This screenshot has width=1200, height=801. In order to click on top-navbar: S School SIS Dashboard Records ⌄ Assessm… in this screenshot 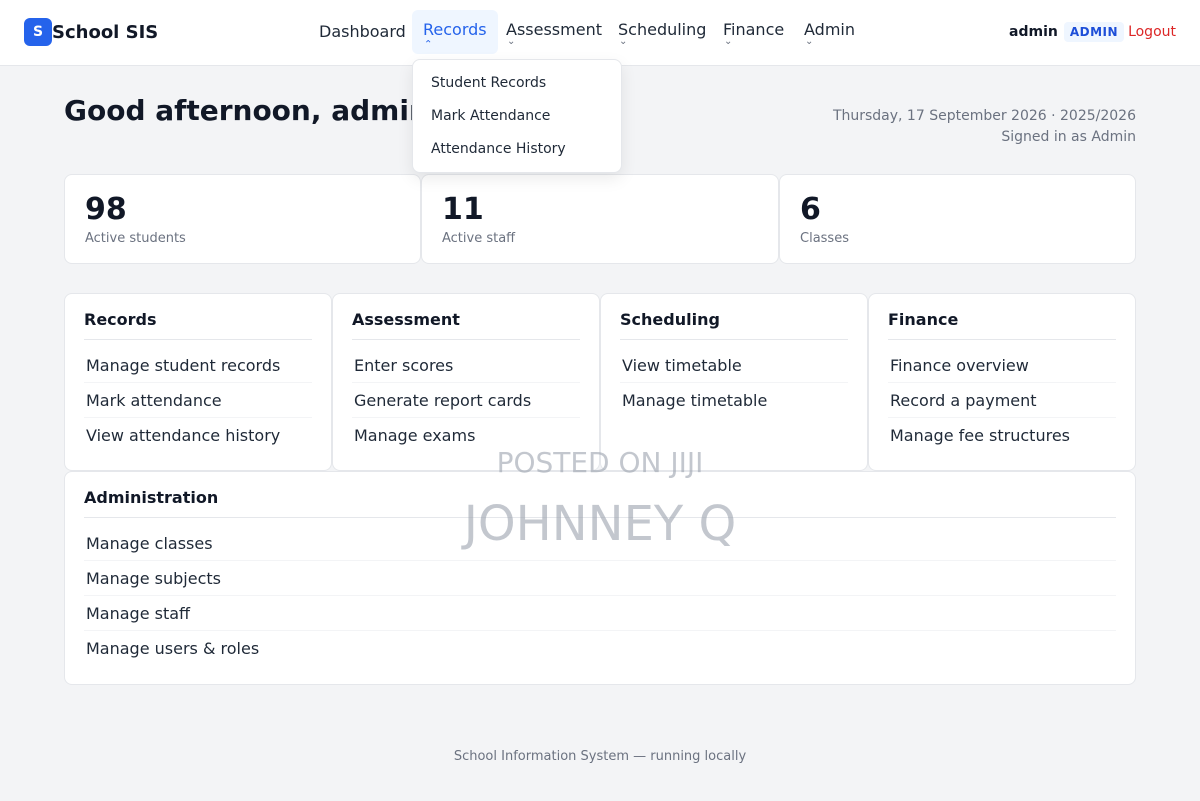, I will do `click(600, 33)`.